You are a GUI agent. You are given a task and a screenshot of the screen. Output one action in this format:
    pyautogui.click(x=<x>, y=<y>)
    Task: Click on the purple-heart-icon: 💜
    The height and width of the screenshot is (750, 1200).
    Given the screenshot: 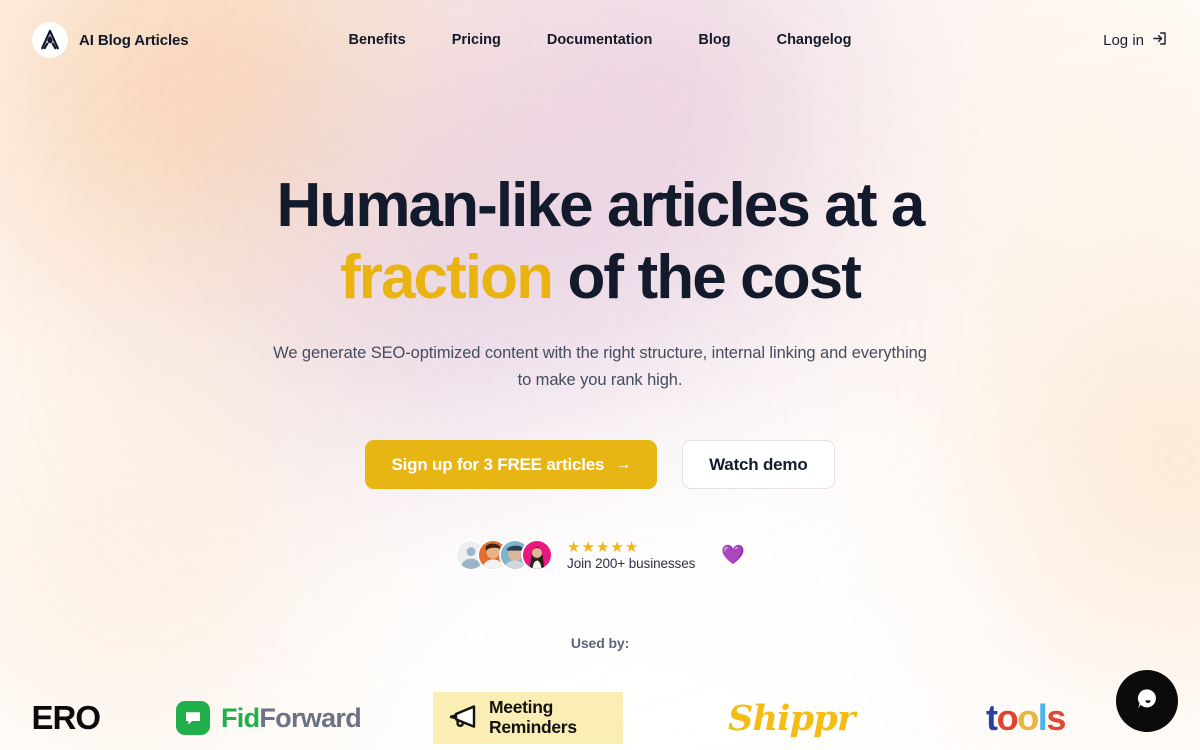 What is the action you would take?
    pyautogui.click(x=733, y=555)
    